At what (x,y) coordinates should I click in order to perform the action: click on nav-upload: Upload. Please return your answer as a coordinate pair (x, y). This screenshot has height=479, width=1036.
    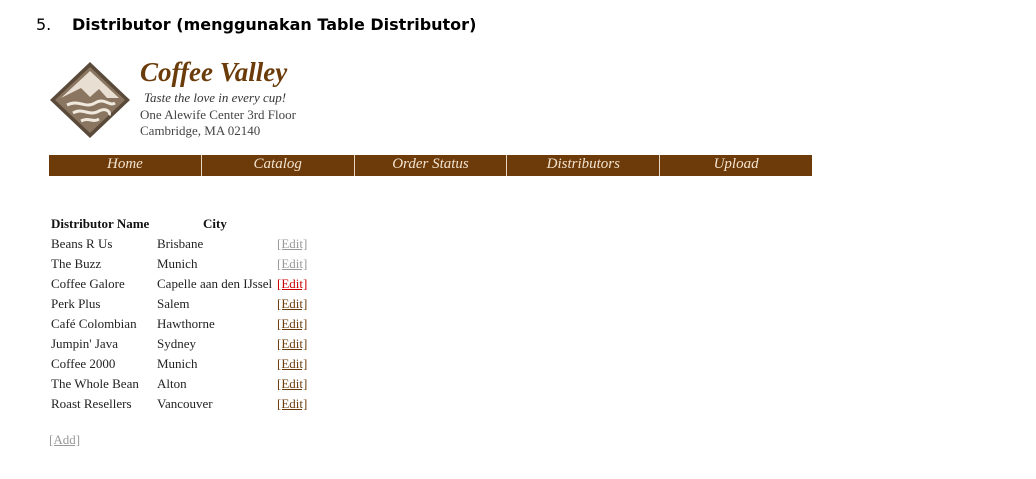
    Looking at the image, I should click on (735, 165).